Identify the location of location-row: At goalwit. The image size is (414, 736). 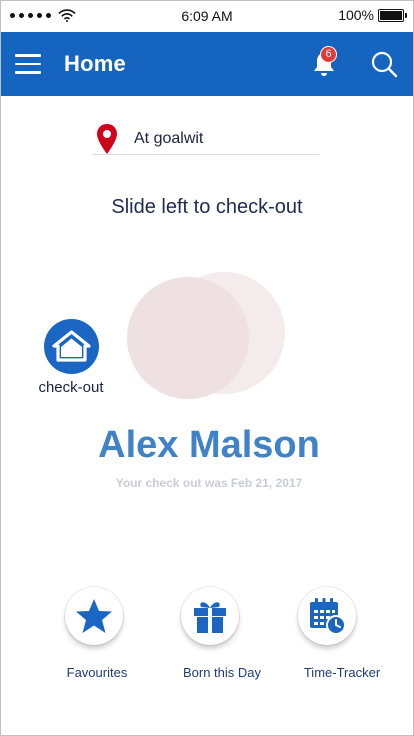
(206, 139).